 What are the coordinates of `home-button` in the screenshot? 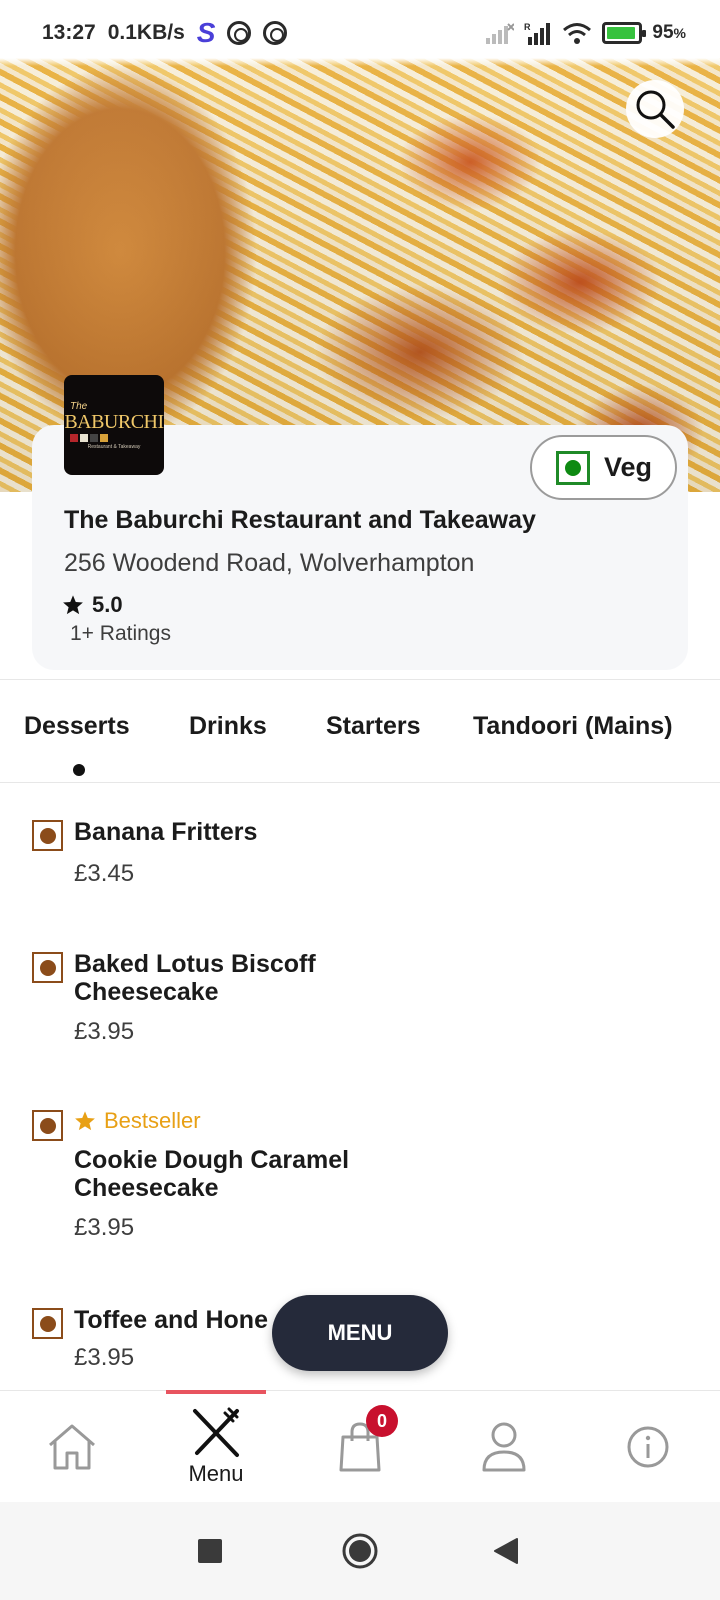 It's located at (360, 1551).